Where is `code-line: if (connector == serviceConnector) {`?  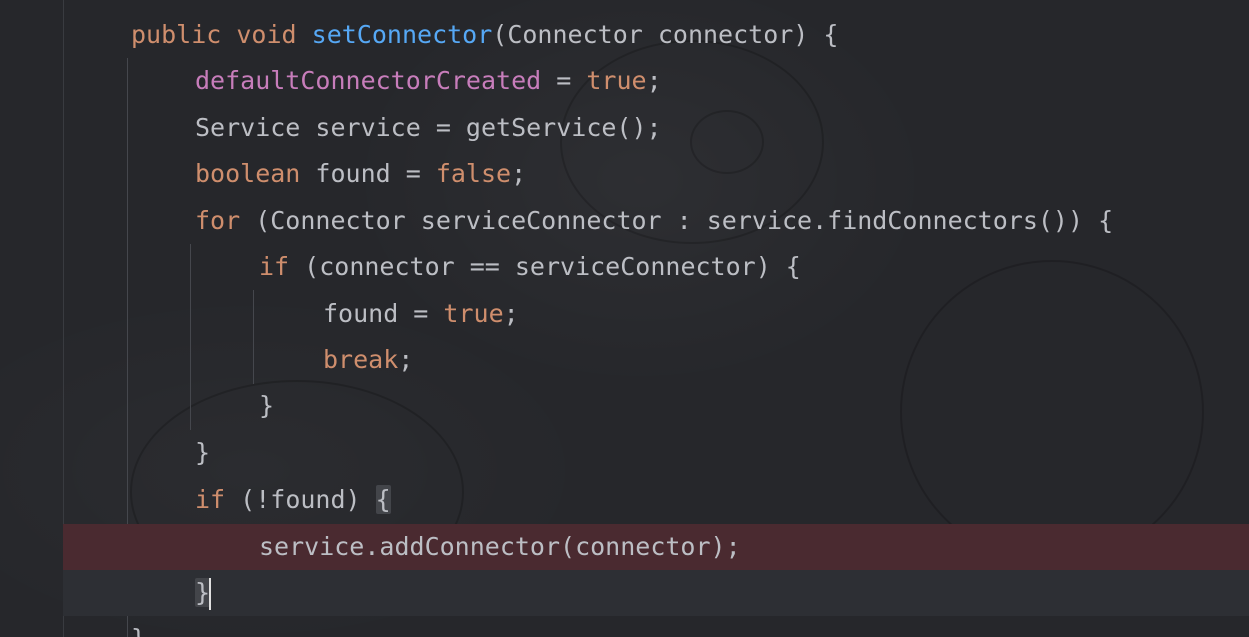
code-line: if (connector == serviceConnector) { is located at coordinates (624, 267).